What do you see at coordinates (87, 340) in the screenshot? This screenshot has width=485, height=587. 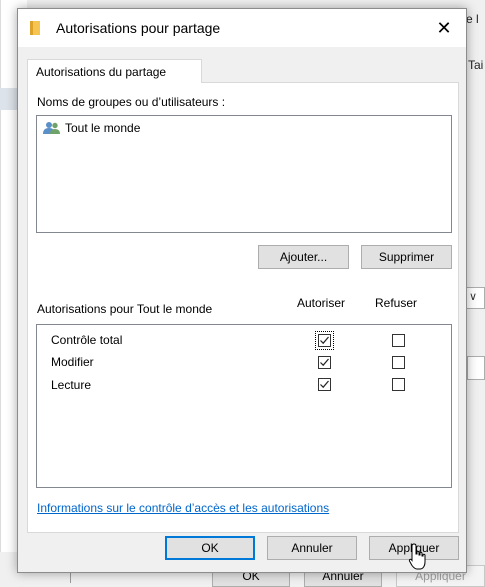 I see `permission-full-control-label: Contrôle total` at bounding box center [87, 340].